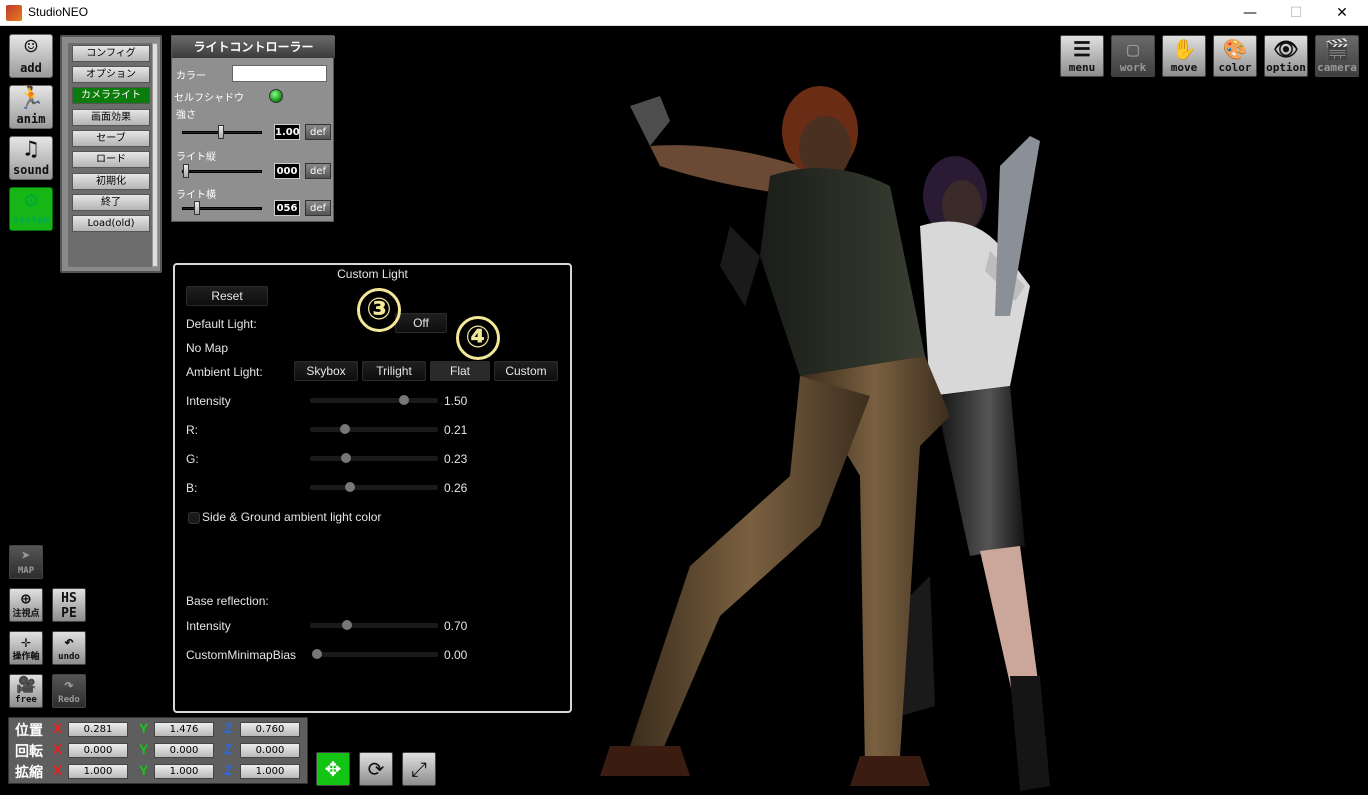  What do you see at coordinates (375, 654) in the screenshot?
I see `minimap-bias-slider` at bounding box center [375, 654].